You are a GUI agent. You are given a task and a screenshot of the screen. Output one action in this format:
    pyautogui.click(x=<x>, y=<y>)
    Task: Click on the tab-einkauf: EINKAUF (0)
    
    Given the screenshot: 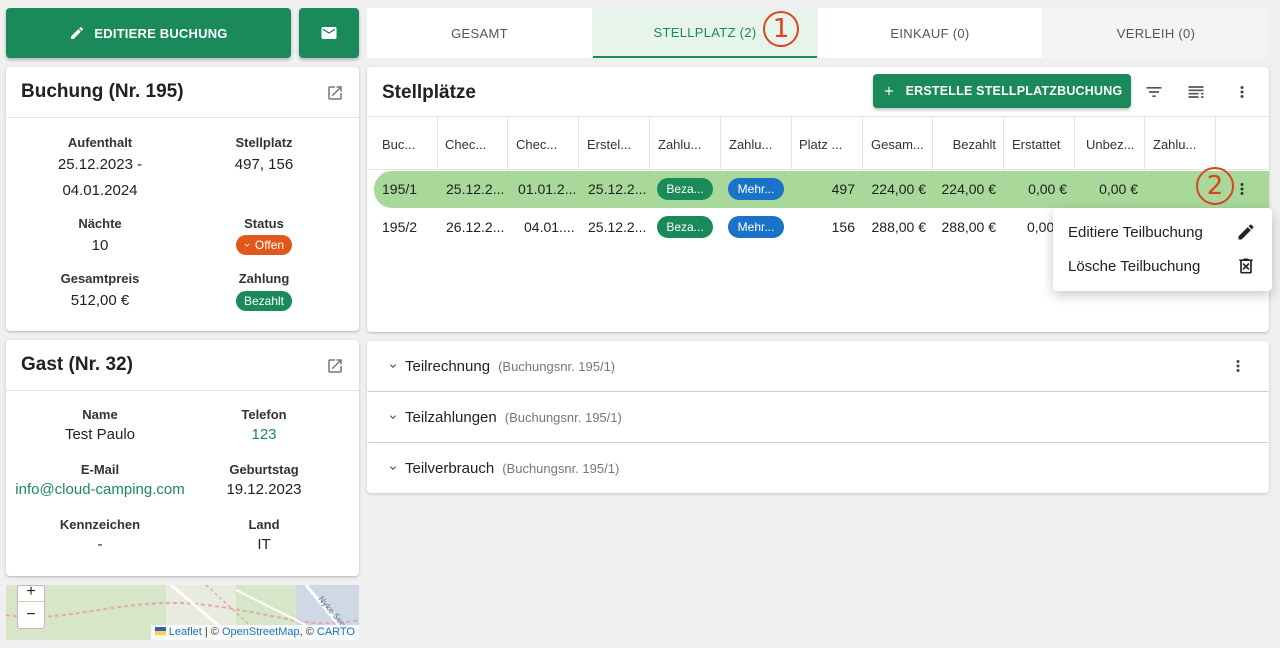 What is the action you would take?
    pyautogui.click(x=930, y=33)
    